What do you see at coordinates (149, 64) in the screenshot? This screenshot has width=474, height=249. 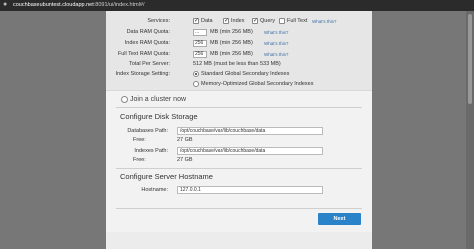 I see `total-per-server-label: Total Per Server:` at bounding box center [149, 64].